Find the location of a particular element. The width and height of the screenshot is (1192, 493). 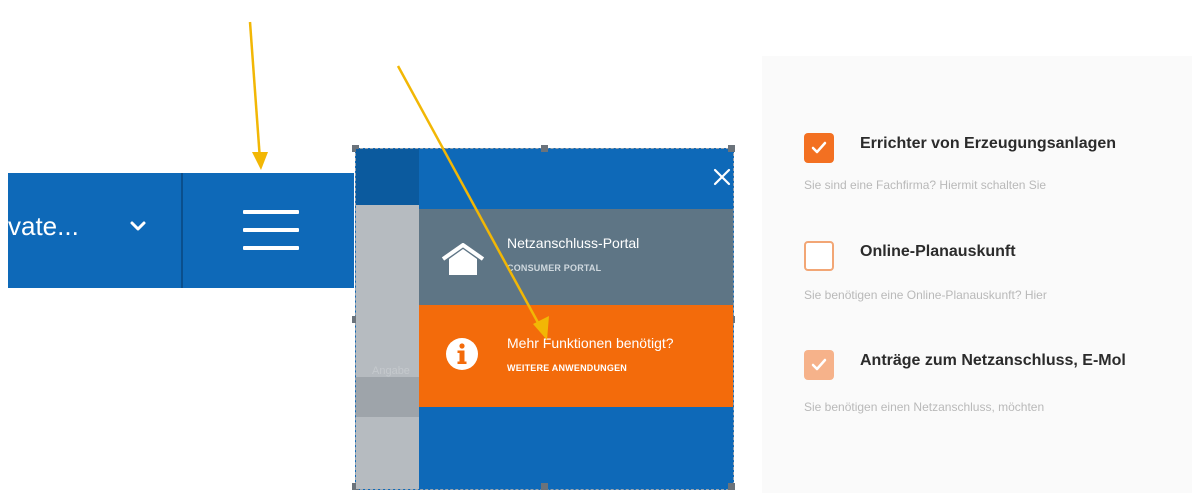

header-divider is located at coordinates (182, 230).